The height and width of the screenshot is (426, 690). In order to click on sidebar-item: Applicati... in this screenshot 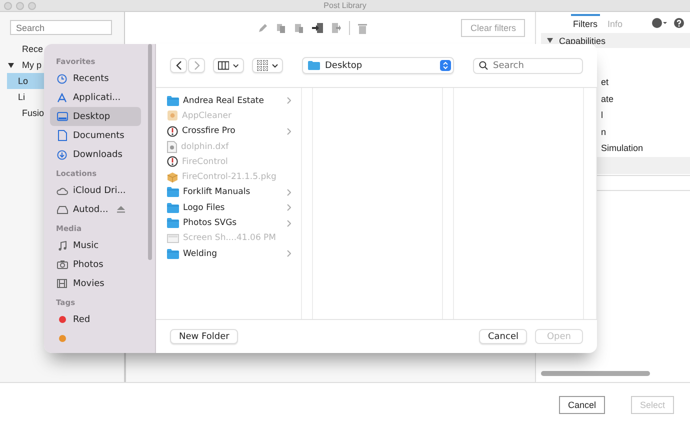, I will do `click(95, 97)`.